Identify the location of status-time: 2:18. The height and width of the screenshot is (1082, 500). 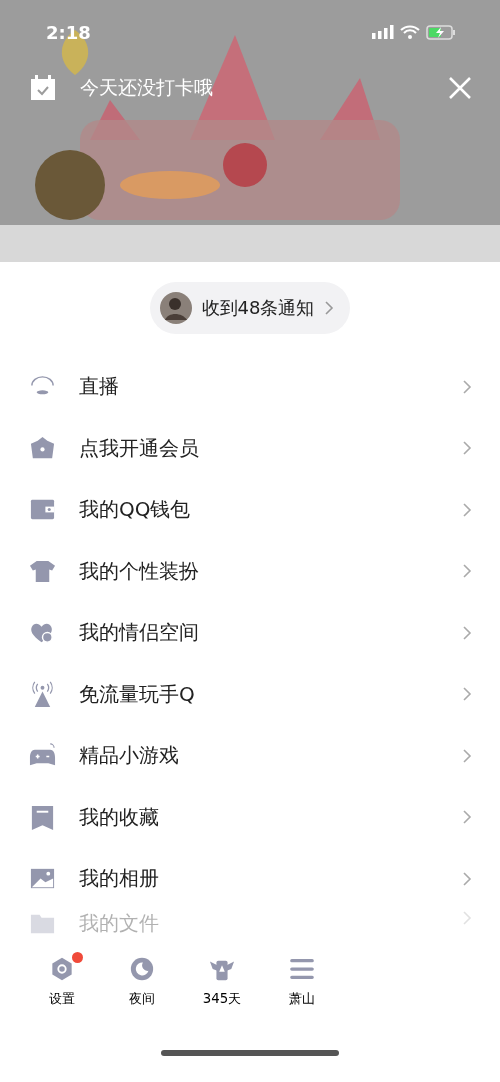
(69, 32).